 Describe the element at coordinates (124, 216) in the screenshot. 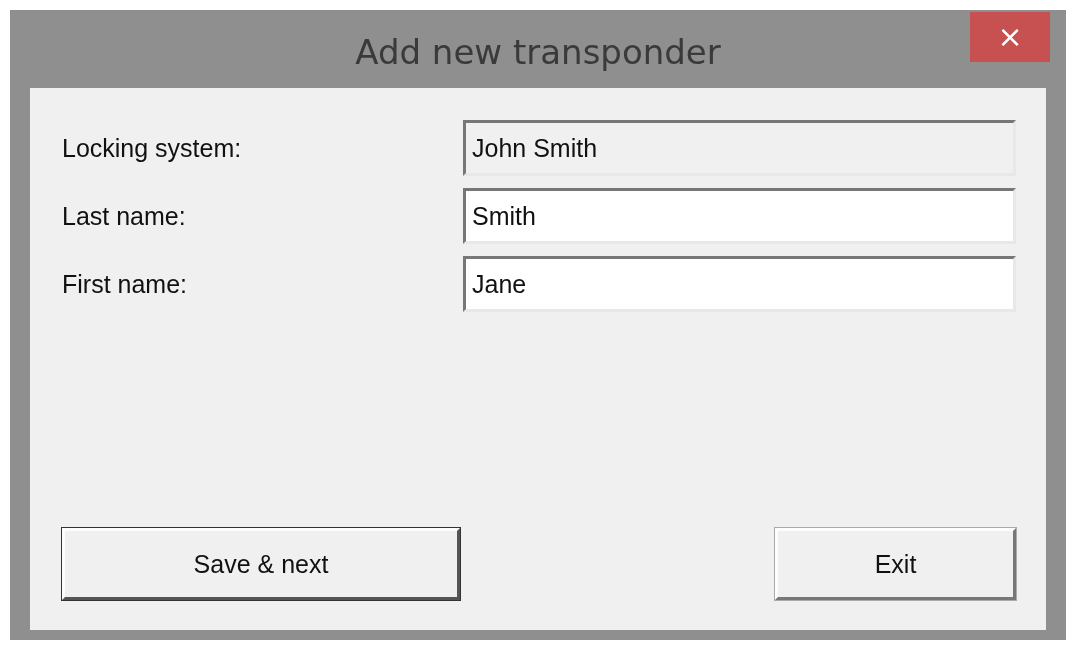

I see `field-label: Last name:` at that location.